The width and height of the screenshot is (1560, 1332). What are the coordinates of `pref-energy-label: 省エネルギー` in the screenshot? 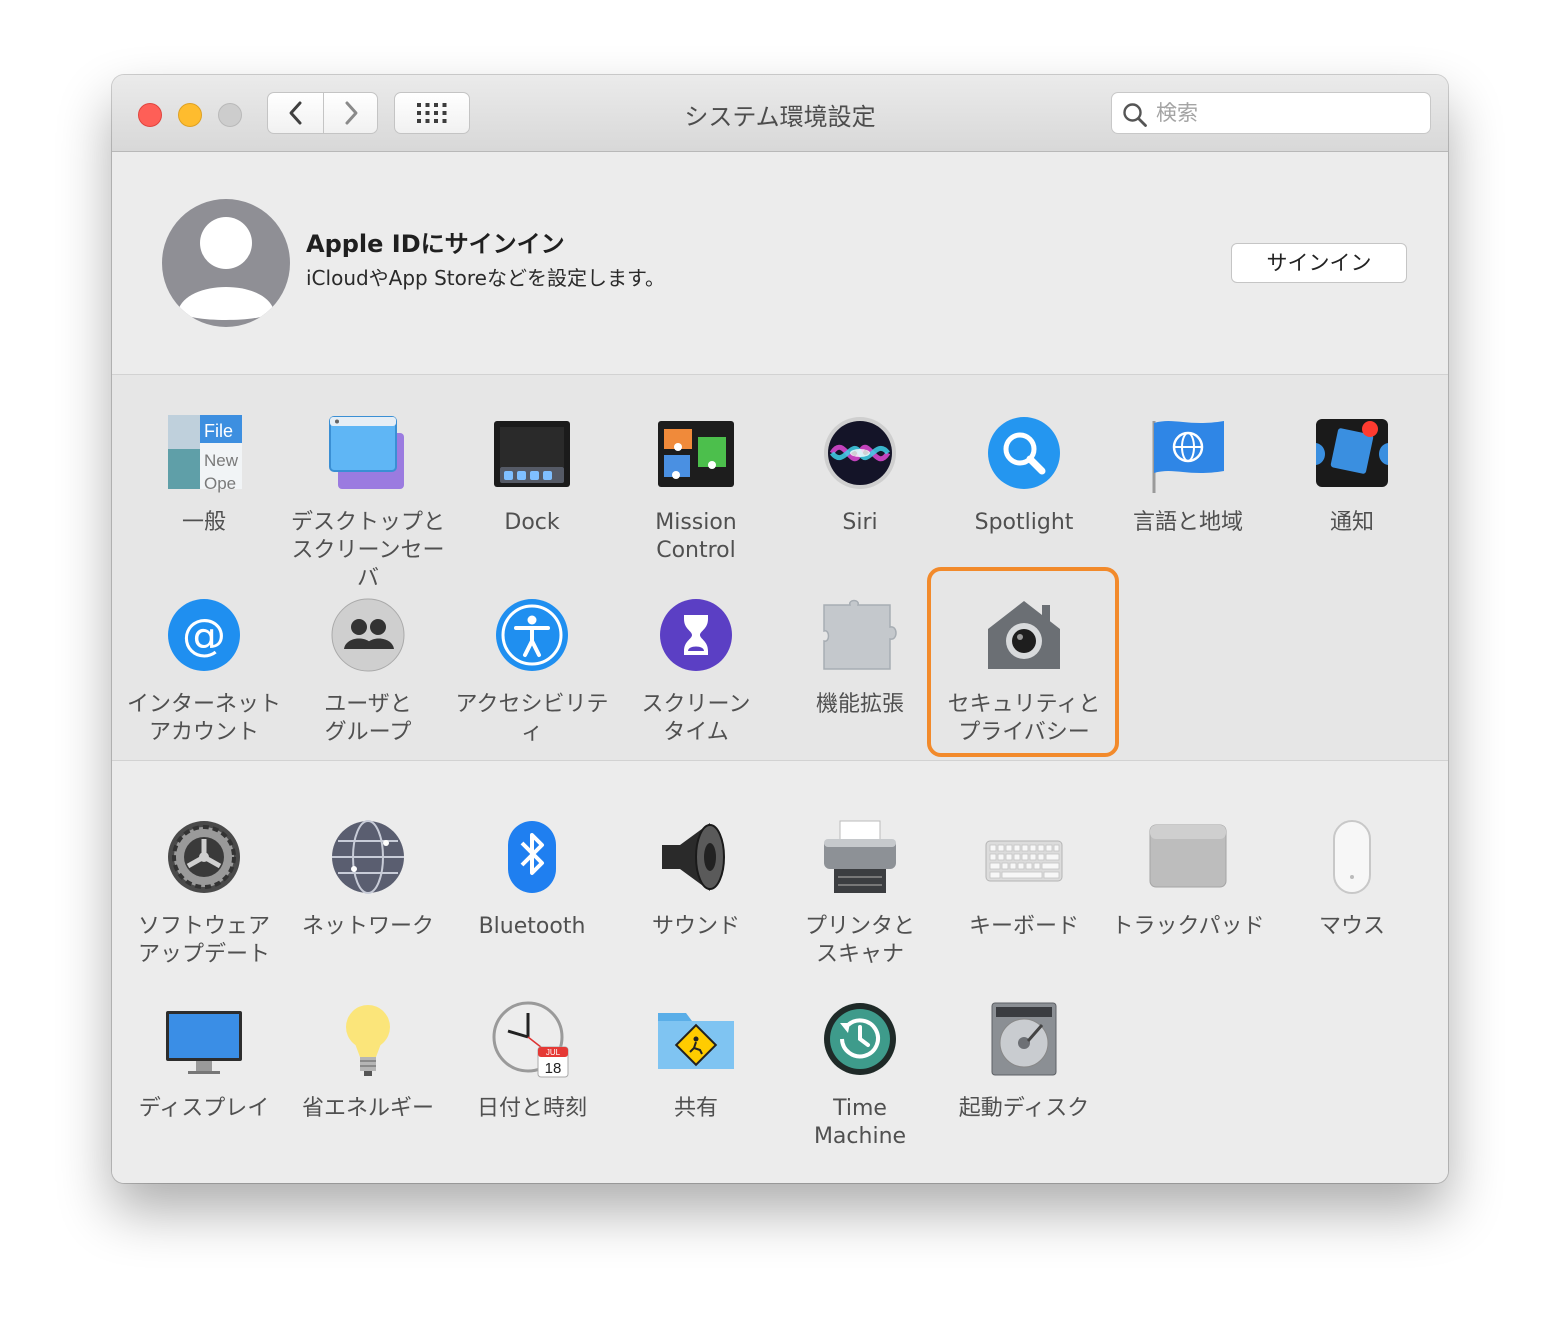 It's located at (367, 1108).